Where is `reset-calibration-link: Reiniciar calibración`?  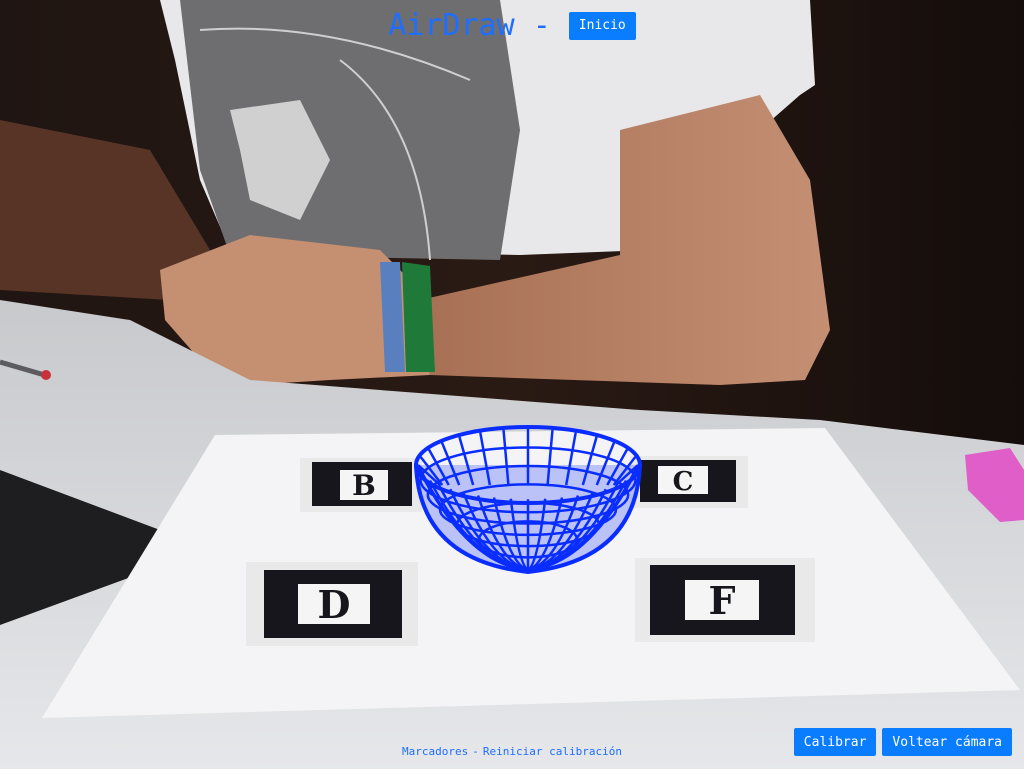 reset-calibration-link: Reiniciar calibración is located at coordinates (552, 751).